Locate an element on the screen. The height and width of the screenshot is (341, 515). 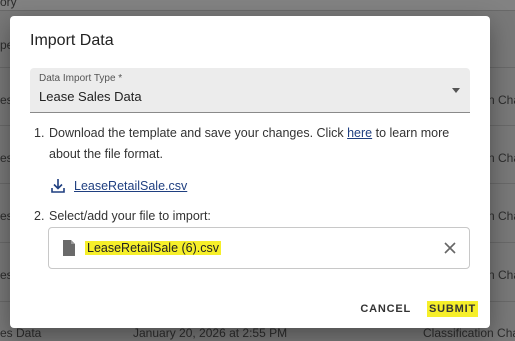
file-icon is located at coordinates (69, 248).